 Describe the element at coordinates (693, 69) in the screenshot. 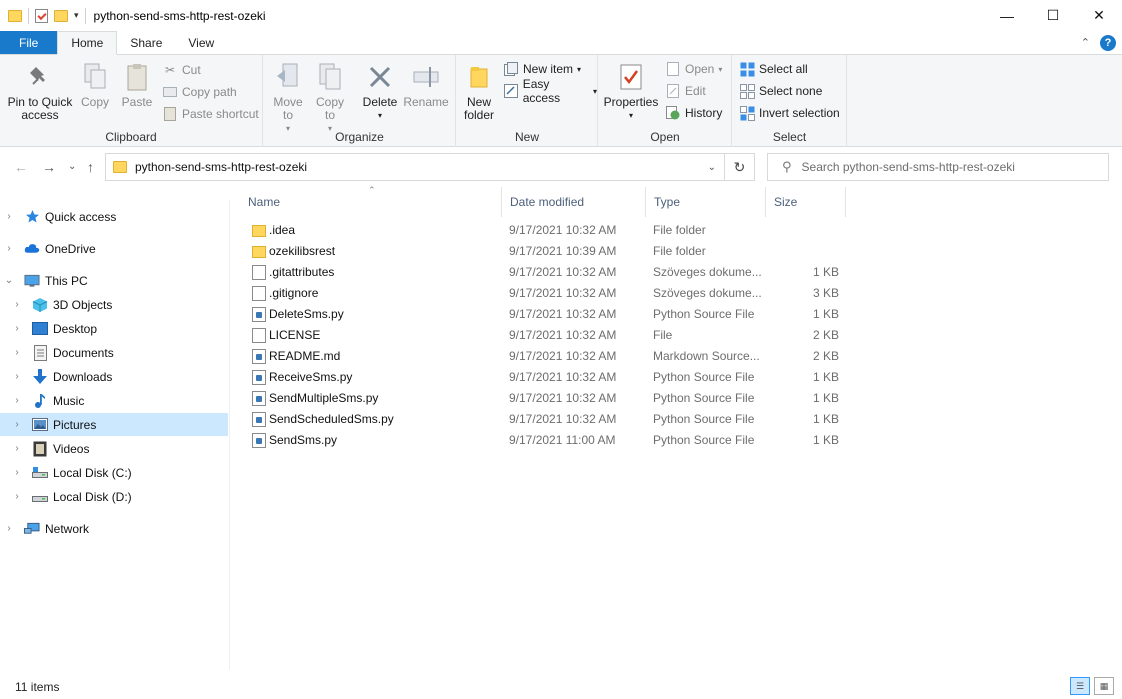

I see `open-button: Open ▾` at that location.